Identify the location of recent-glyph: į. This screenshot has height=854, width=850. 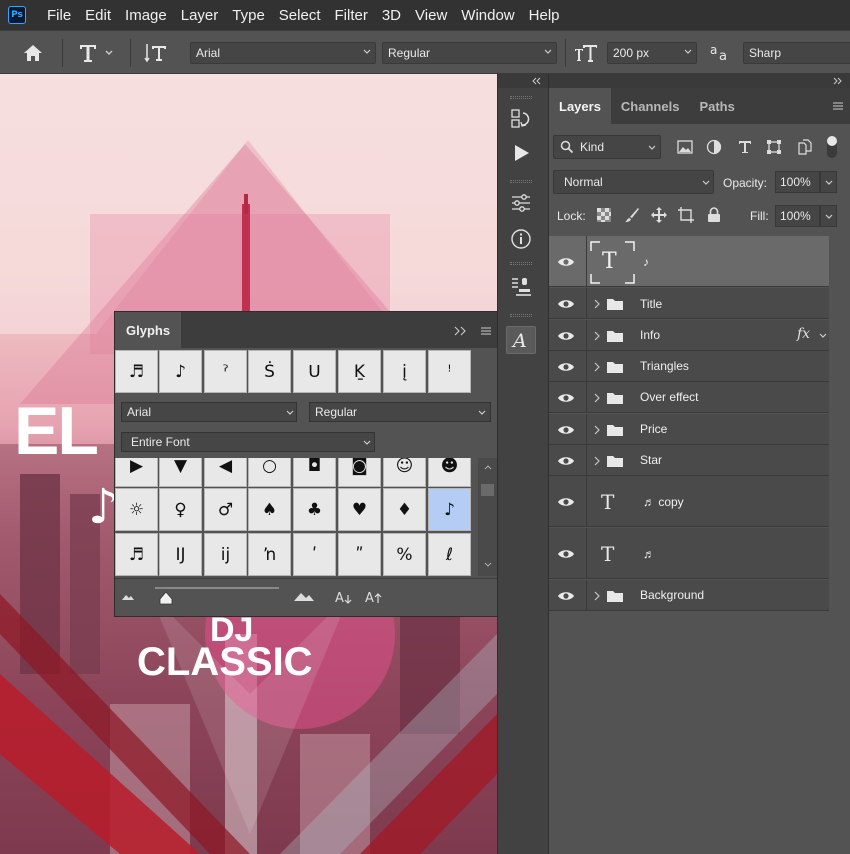
(404, 371).